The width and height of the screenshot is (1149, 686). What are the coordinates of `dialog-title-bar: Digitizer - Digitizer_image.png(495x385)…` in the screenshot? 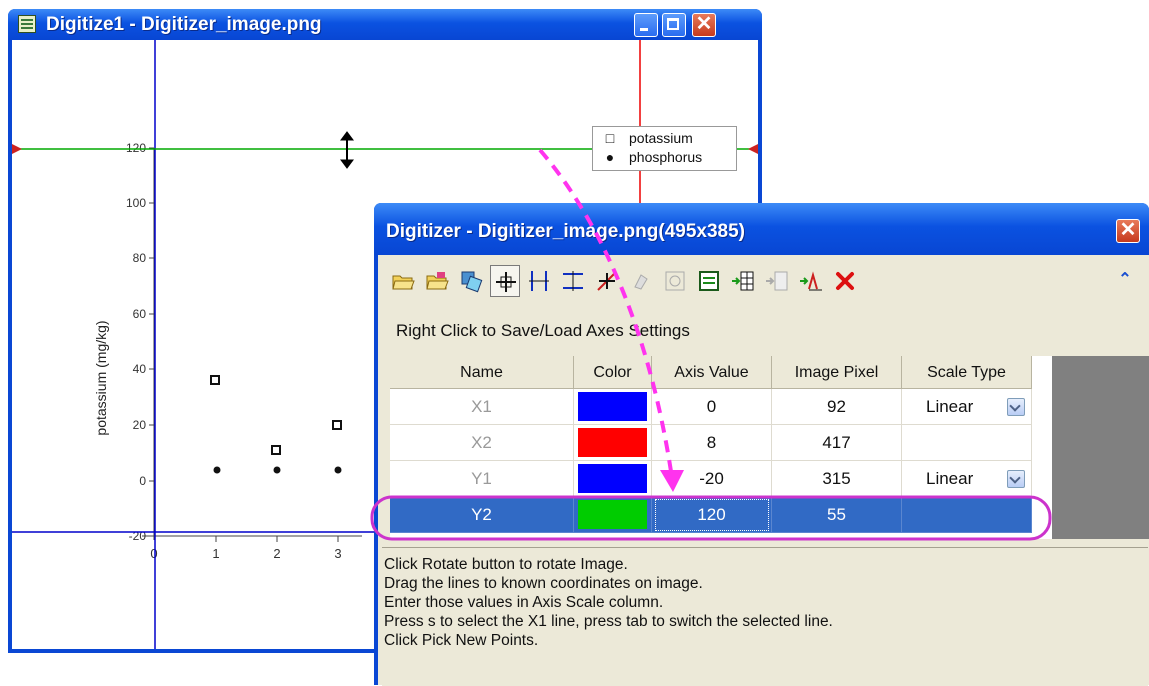 It's located at (761, 229).